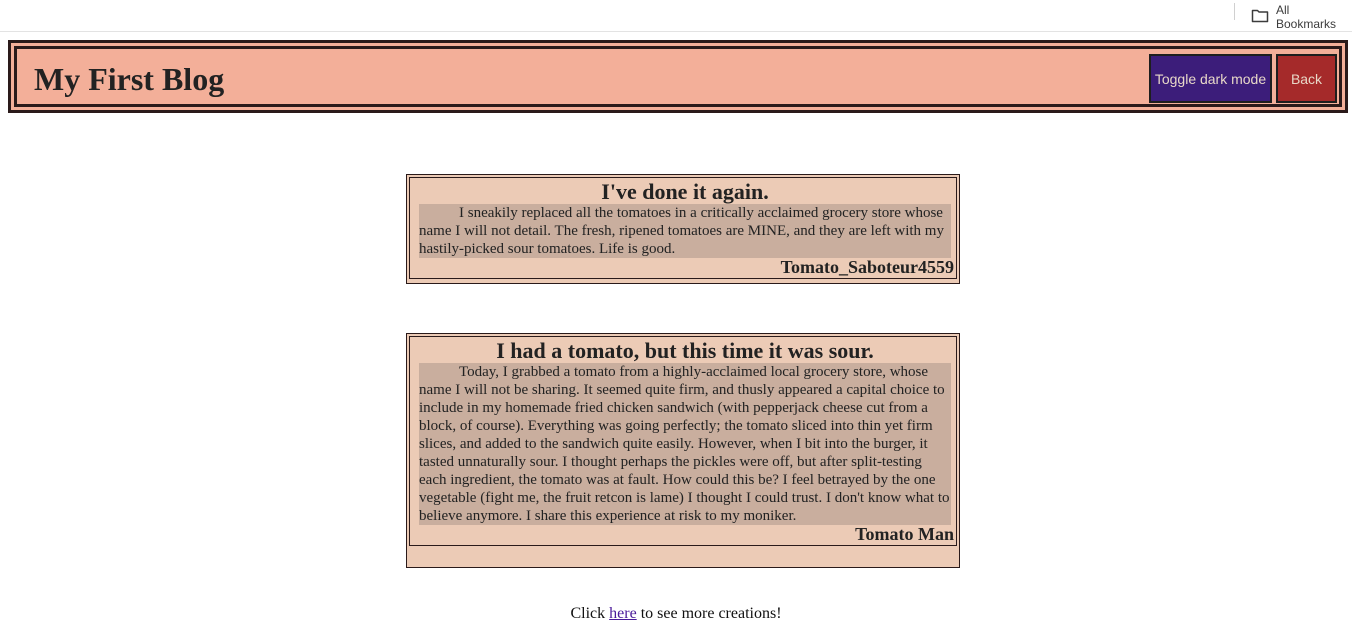 The width and height of the screenshot is (1352, 624). Describe the element at coordinates (1306, 78) in the screenshot. I see `back-button: Back` at that location.